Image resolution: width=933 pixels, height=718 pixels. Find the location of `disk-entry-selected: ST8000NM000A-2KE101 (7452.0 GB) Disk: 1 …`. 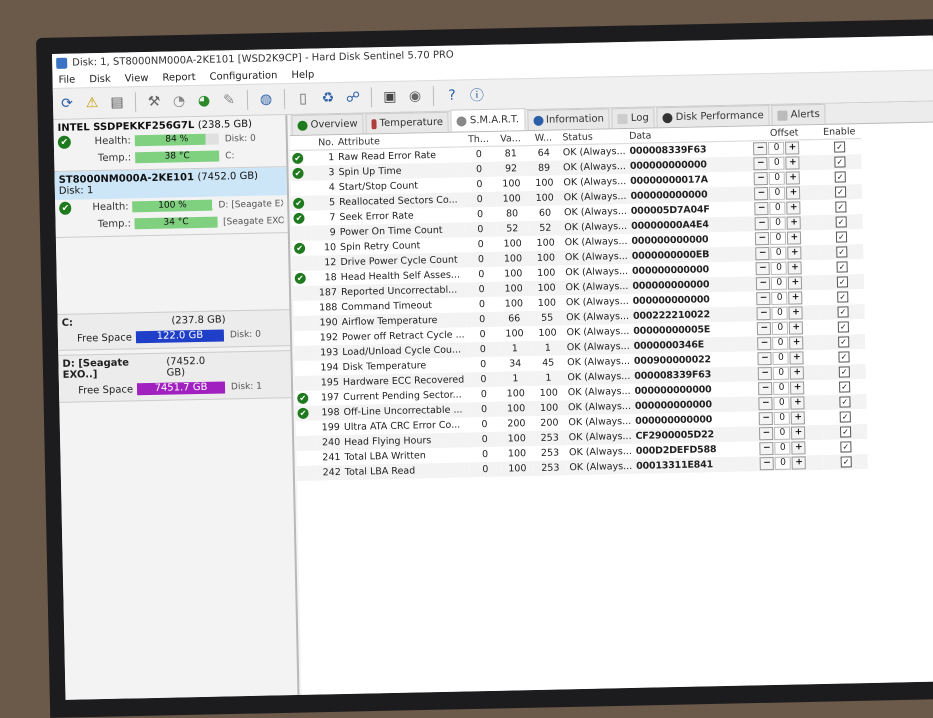

disk-entry-selected: ST8000NM000A-2KE101 (7452.0 GB) Disk: 1 … is located at coordinates (171, 202).